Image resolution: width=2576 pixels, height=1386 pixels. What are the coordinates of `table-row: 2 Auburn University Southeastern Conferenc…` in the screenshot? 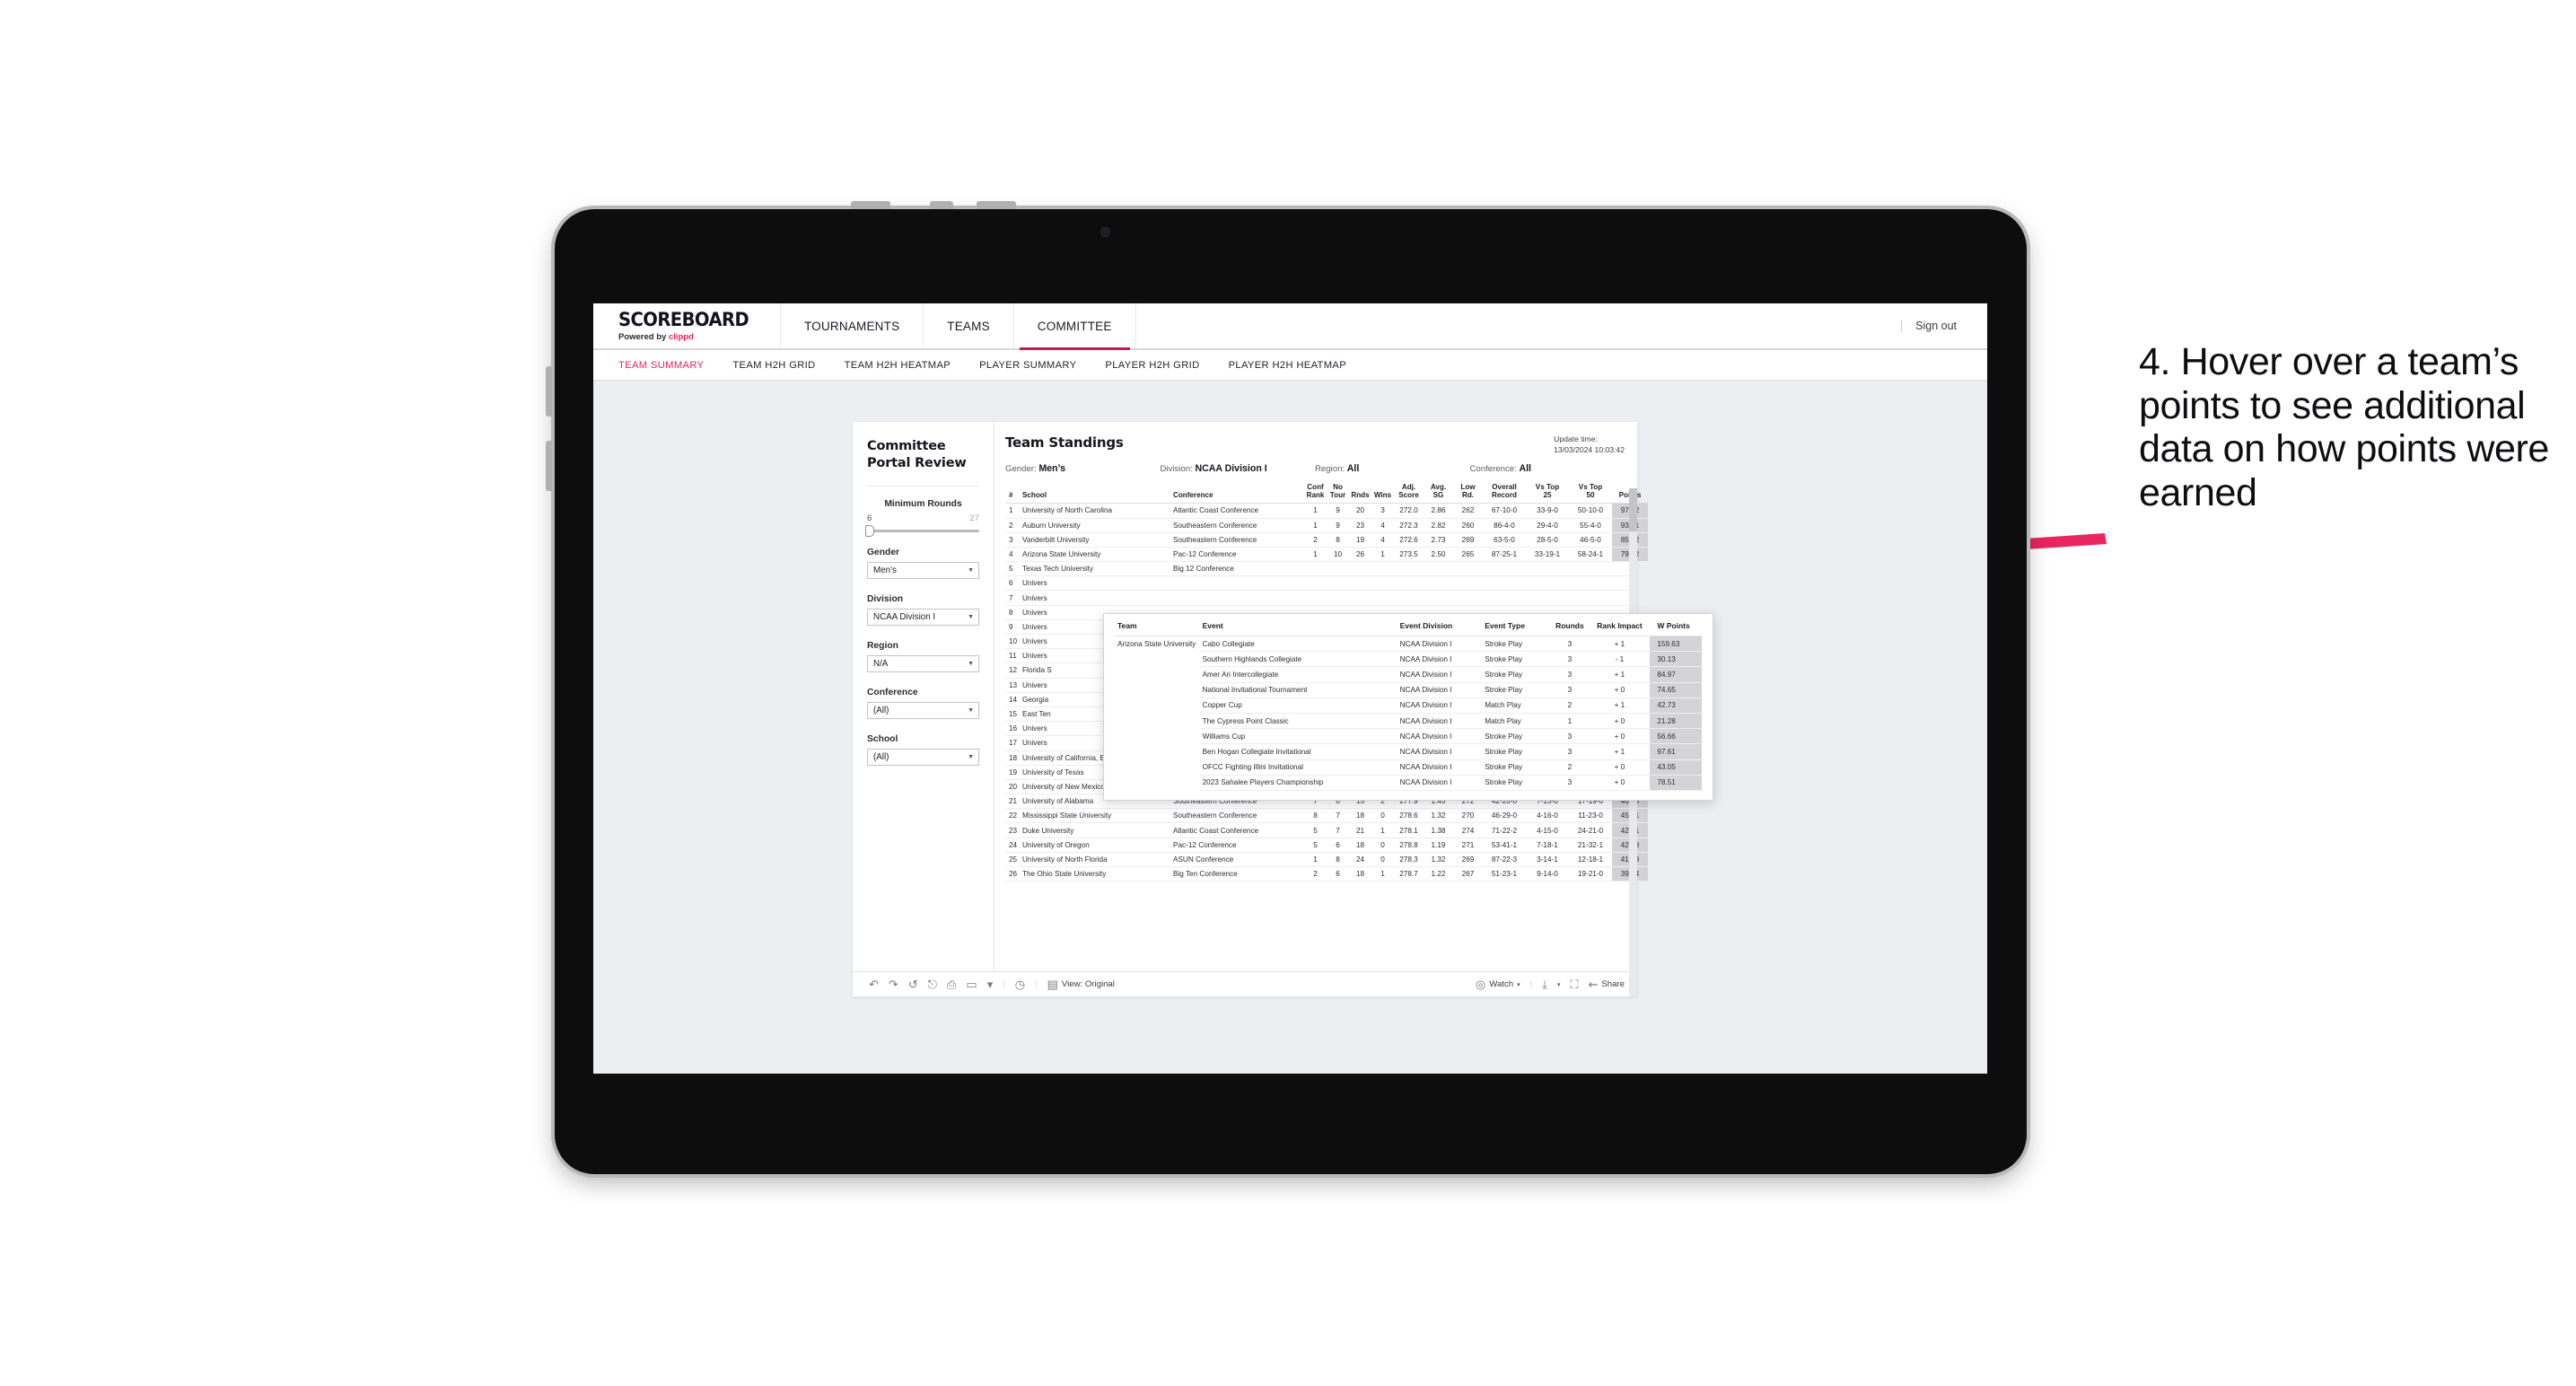 It's located at (1326, 525).